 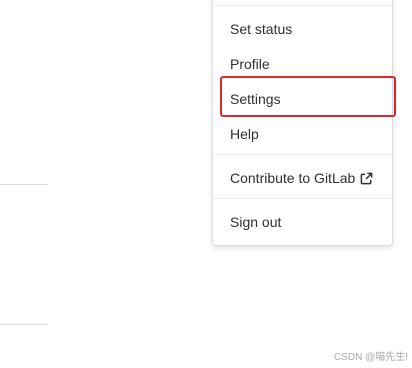 What do you see at coordinates (24, 184) in the screenshot?
I see `background-divider-top` at bounding box center [24, 184].